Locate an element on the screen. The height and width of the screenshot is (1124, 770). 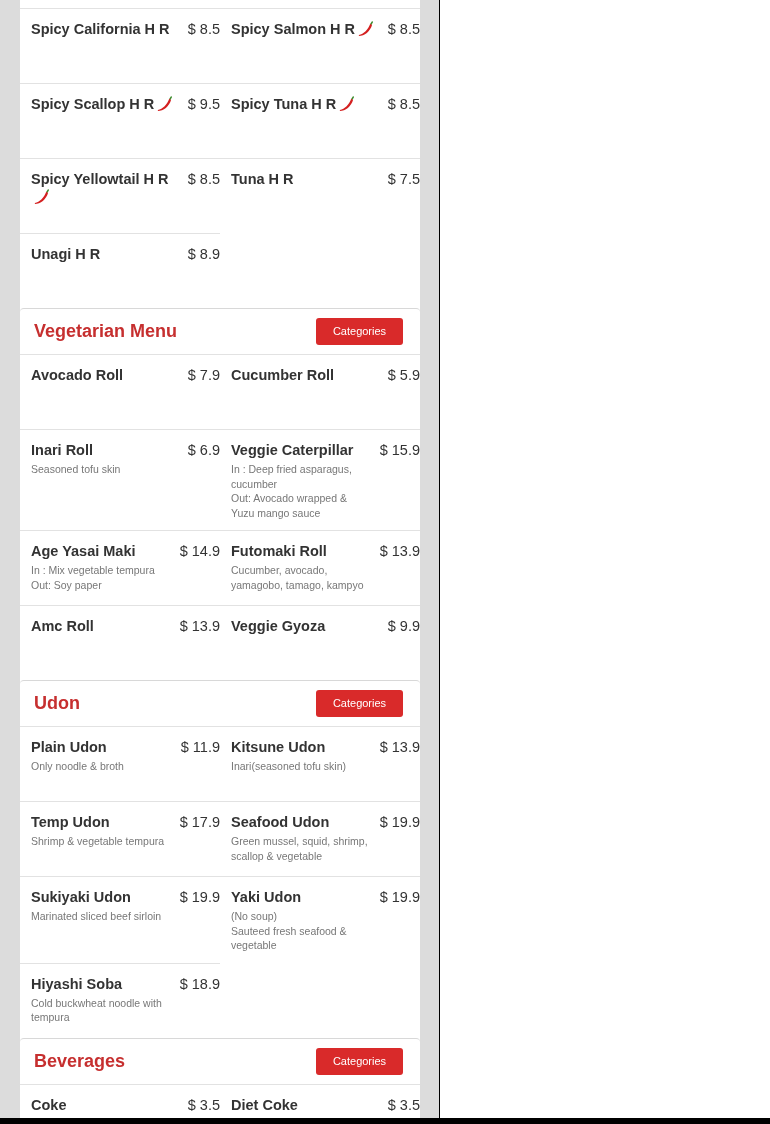
item-name: Temp Udon is located at coordinates (70, 822).